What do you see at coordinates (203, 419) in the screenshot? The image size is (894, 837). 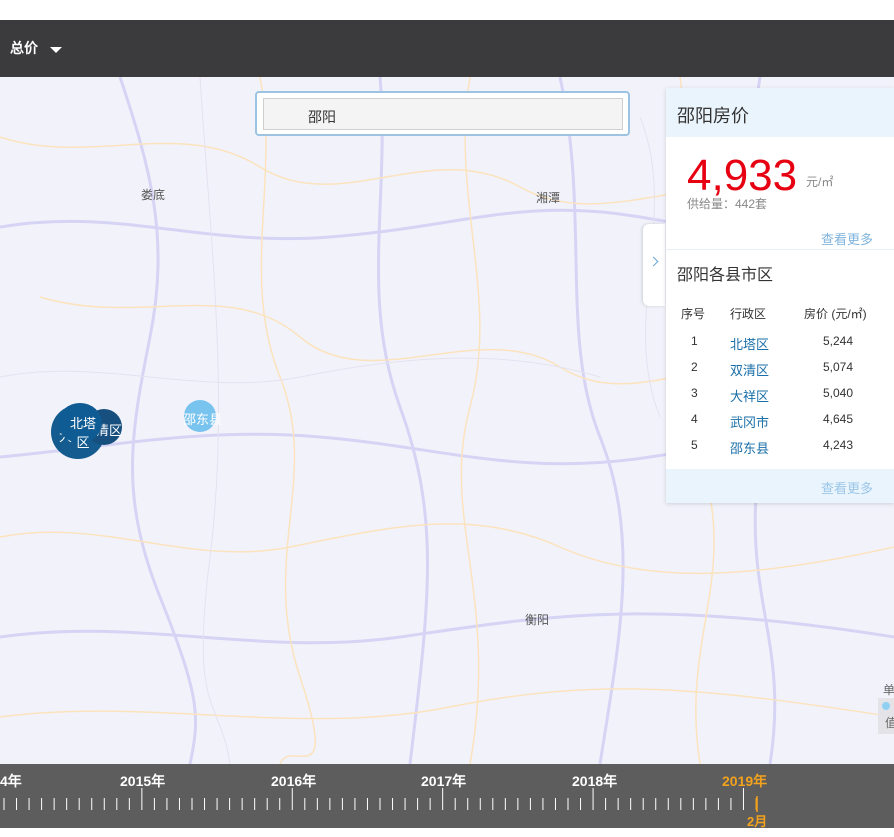 I see `bubble-shaodong-label: 邵东县` at bounding box center [203, 419].